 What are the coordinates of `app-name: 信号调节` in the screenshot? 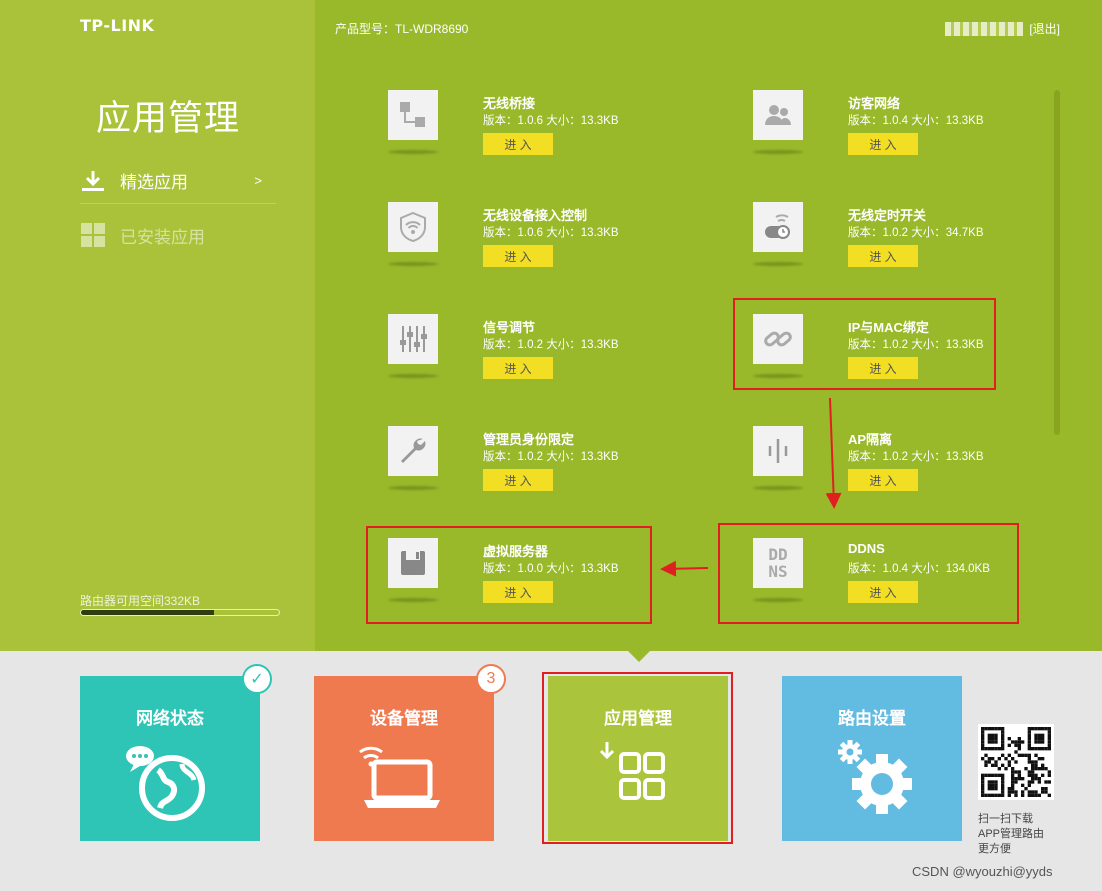 It's located at (509, 327).